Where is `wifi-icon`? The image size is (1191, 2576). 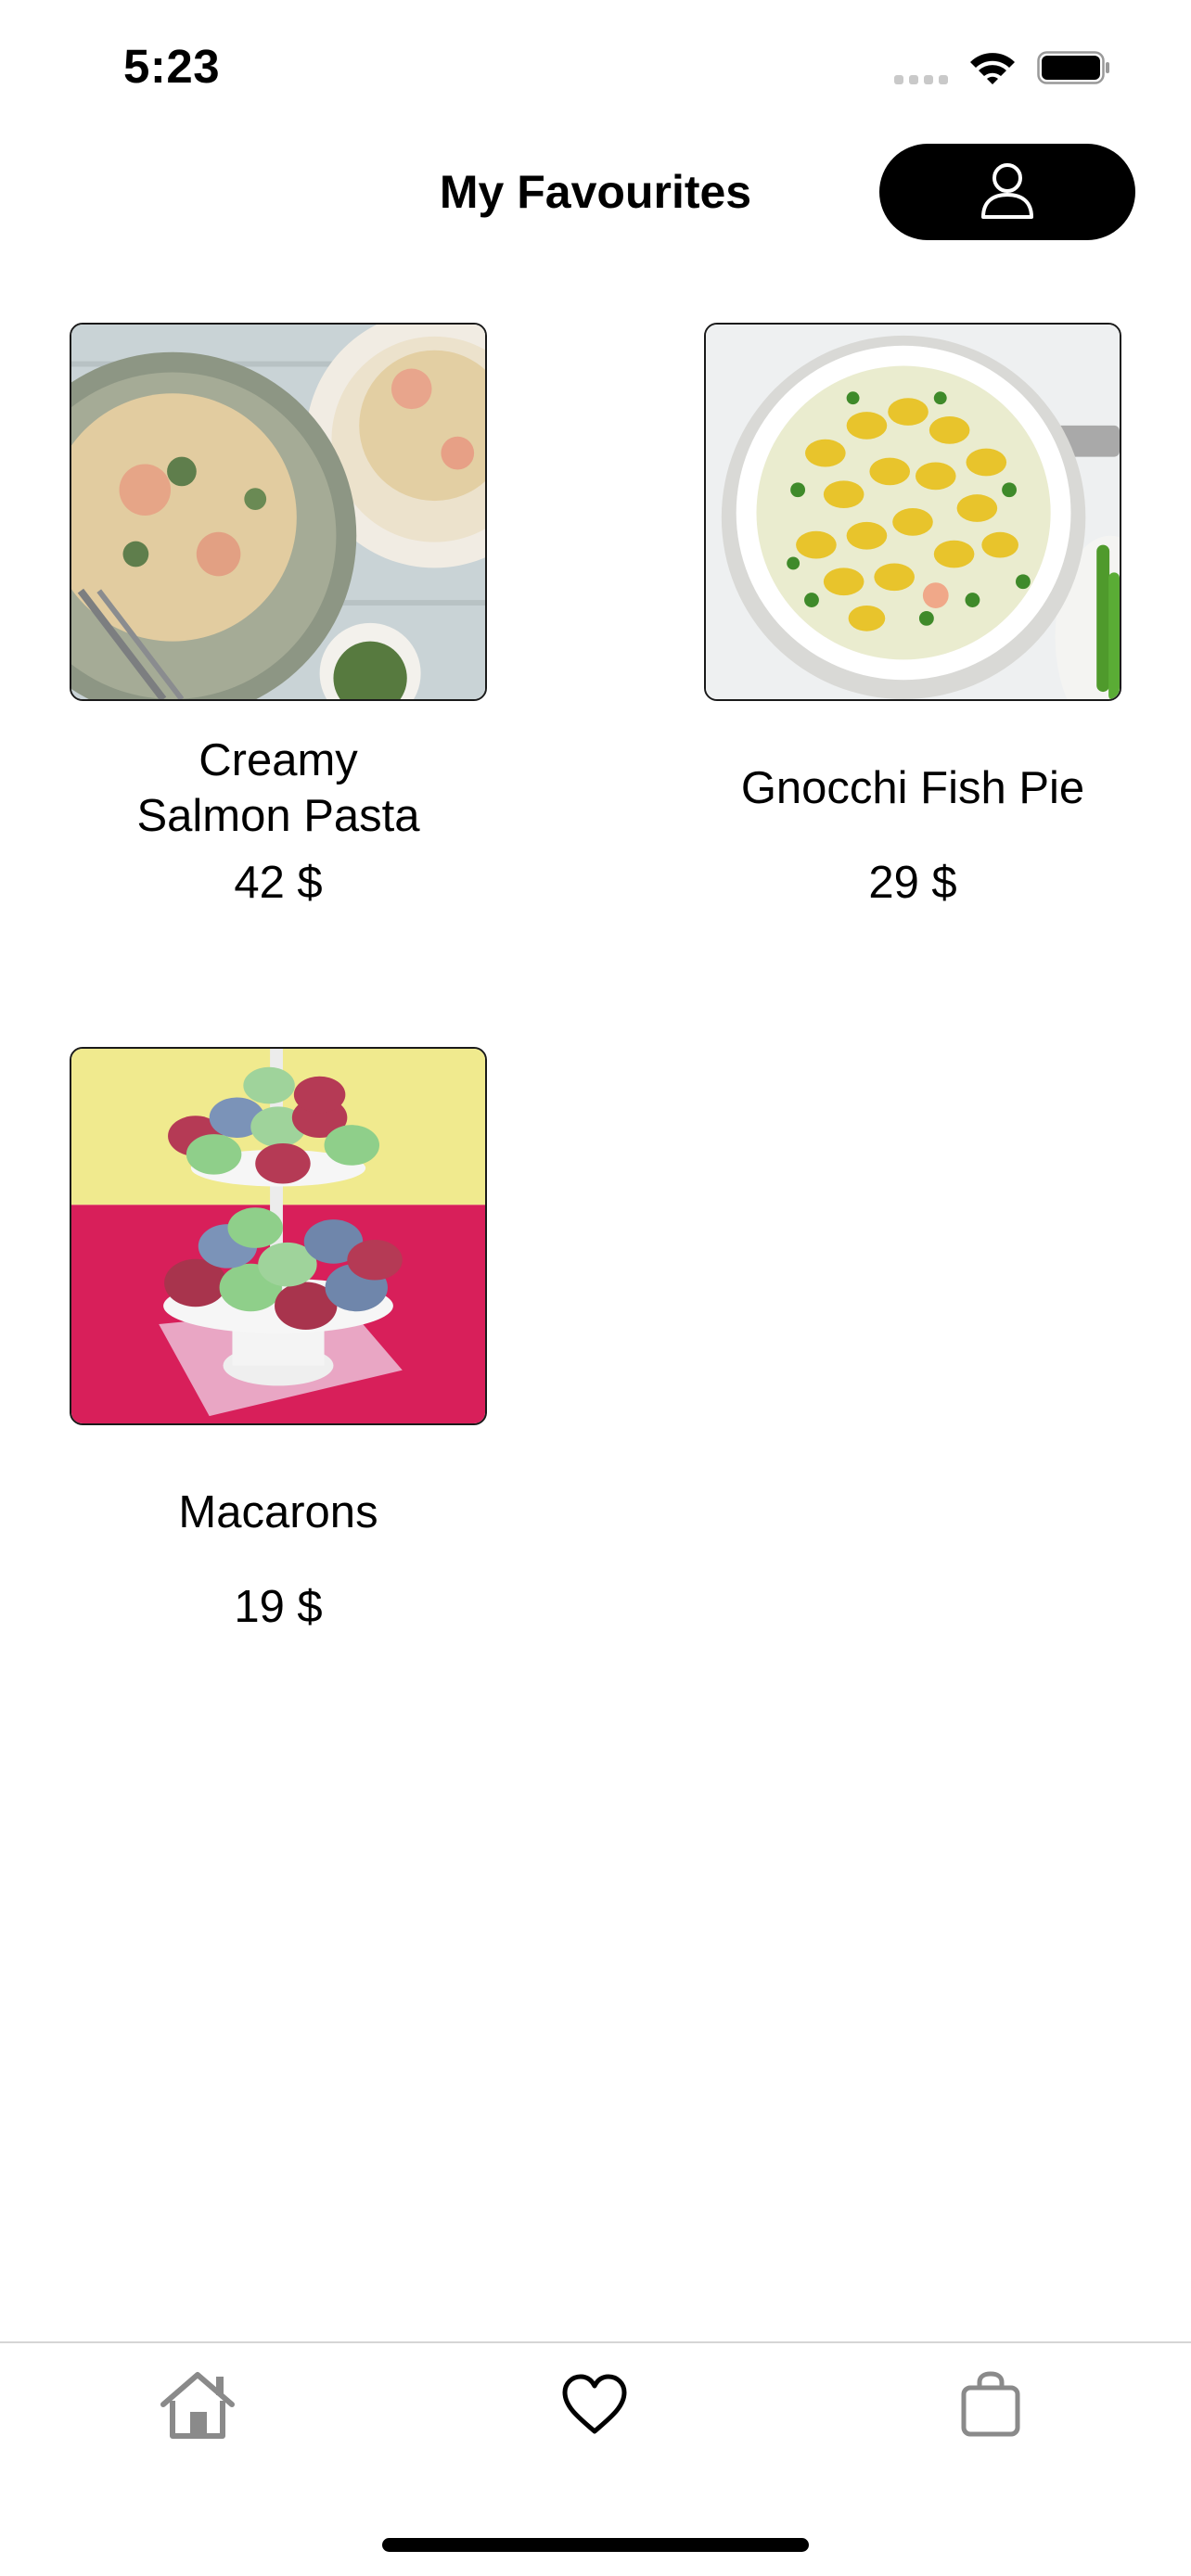 wifi-icon is located at coordinates (992, 67).